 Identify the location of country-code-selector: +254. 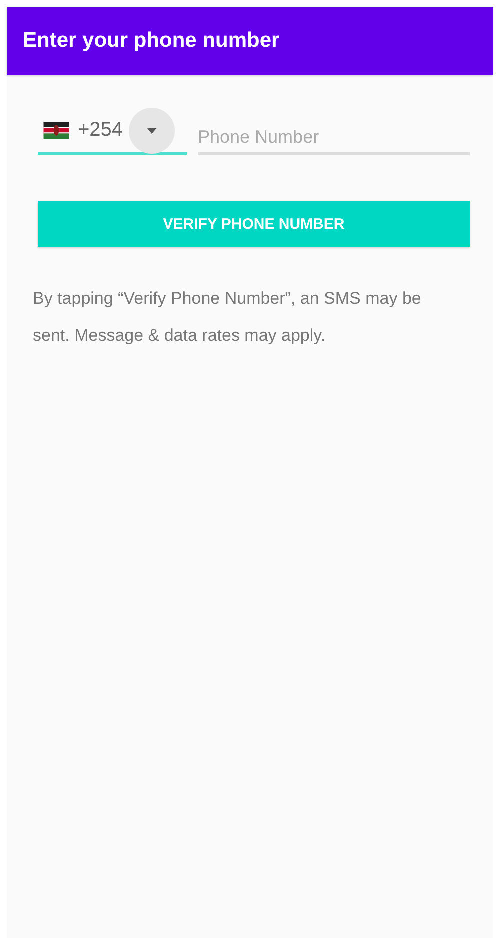
(112, 130).